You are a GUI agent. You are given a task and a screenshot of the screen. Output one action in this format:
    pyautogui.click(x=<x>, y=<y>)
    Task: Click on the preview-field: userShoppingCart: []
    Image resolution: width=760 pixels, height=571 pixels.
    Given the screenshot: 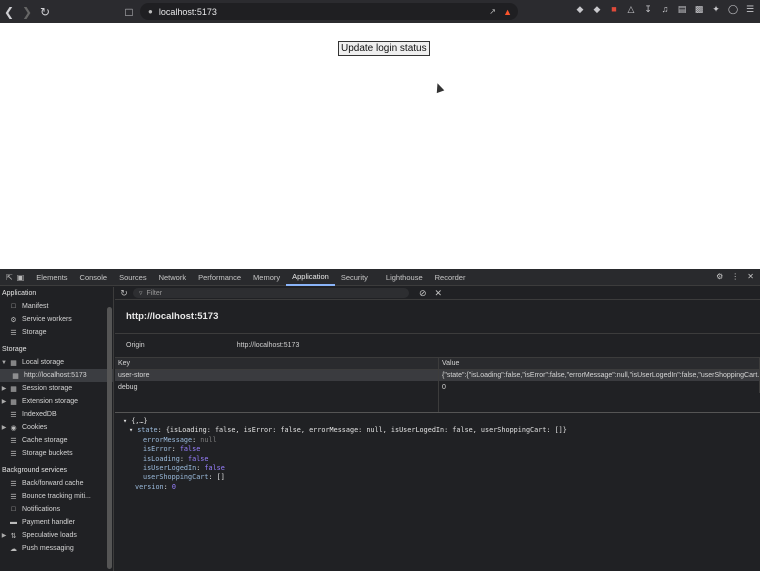 What is the action you would take?
    pyautogui.click(x=184, y=477)
    